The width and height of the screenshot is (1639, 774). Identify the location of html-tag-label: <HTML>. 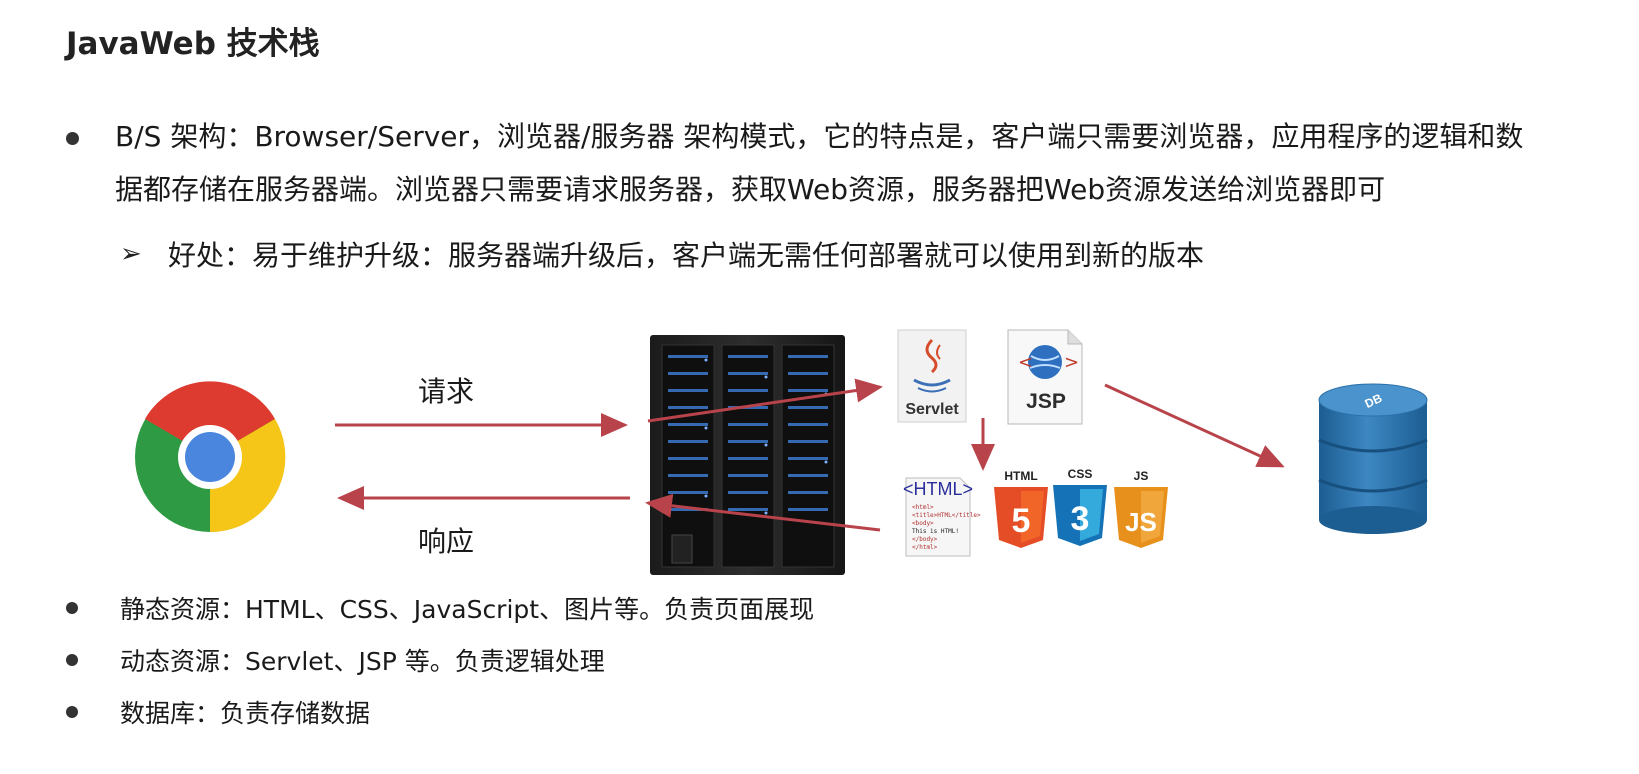
(938, 489).